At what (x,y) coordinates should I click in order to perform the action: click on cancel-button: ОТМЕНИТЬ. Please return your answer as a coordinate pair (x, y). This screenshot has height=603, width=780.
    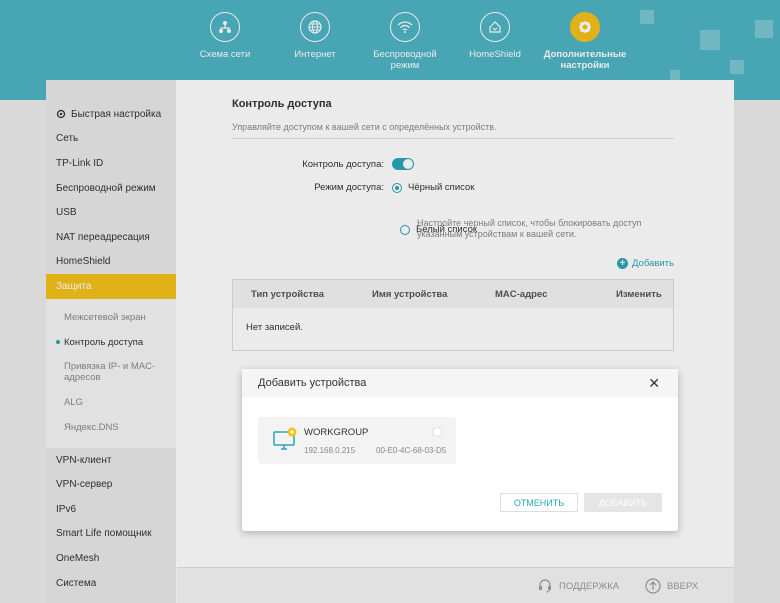
    Looking at the image, I should click on (539, 502).